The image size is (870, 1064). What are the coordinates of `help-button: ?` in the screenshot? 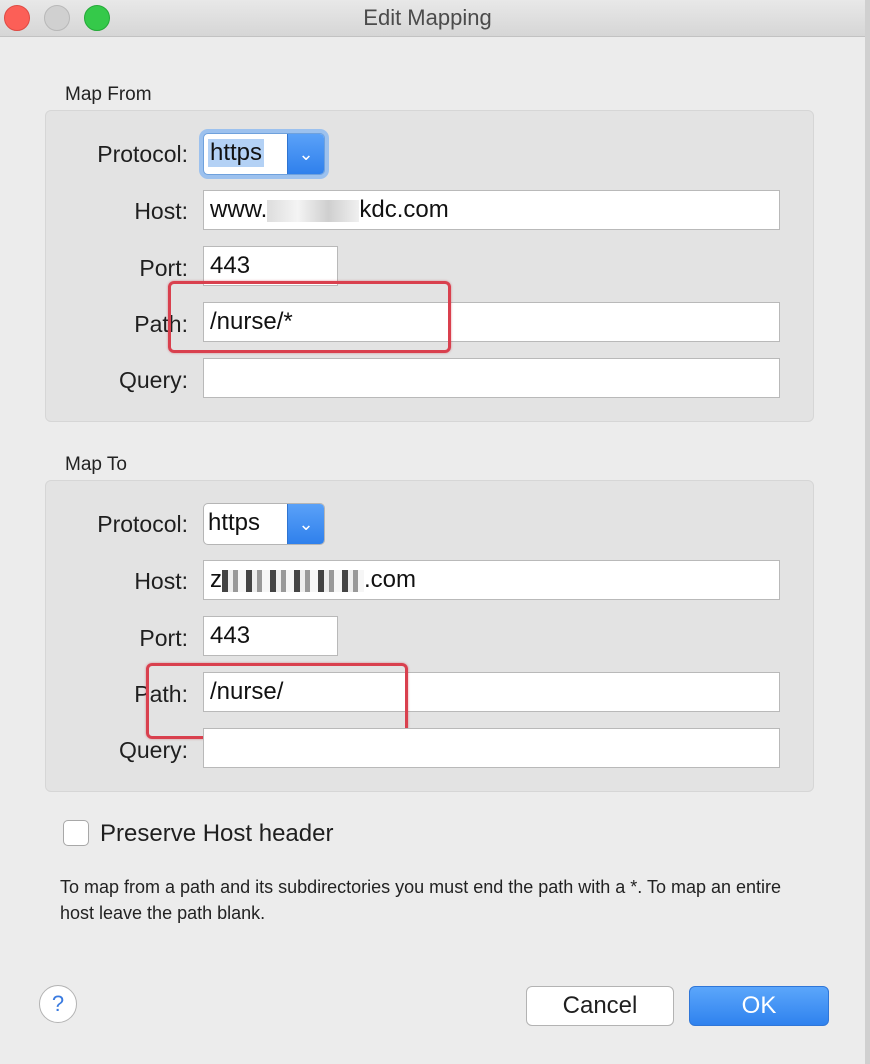 It's located at (58, 1004).